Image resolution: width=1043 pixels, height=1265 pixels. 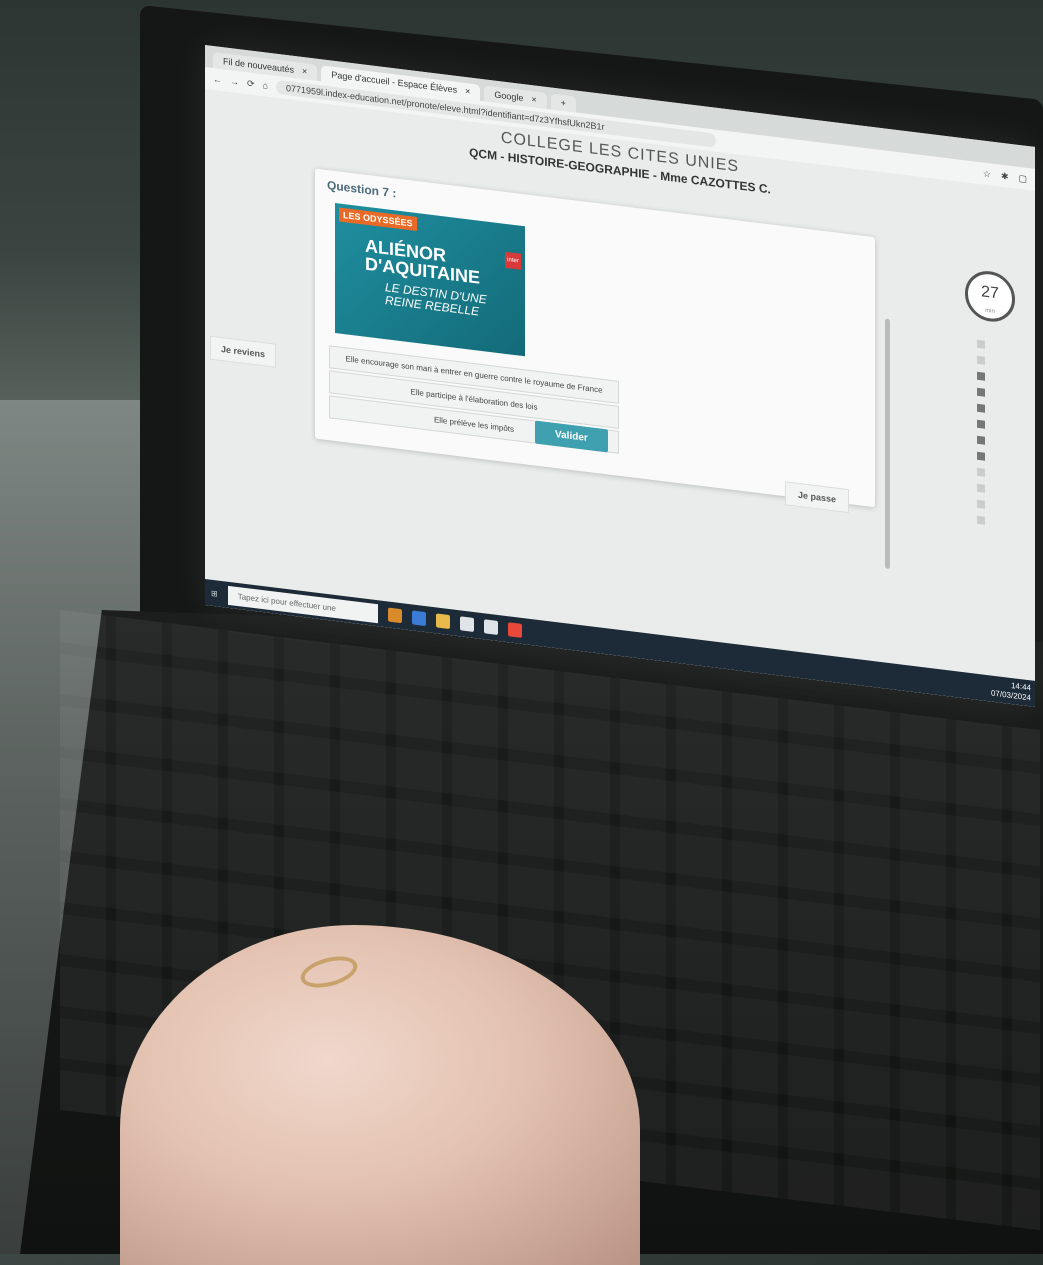 I want to click on back-button: Je reviens, so click(x=243, y=351).